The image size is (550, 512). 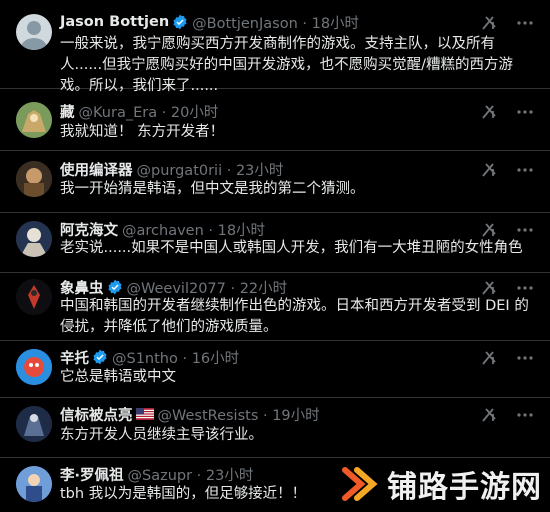 I want to click on tweet-text: 我一开始猜是韩语，但中文是我的第二个猜测。, so click(x=212, y=189).